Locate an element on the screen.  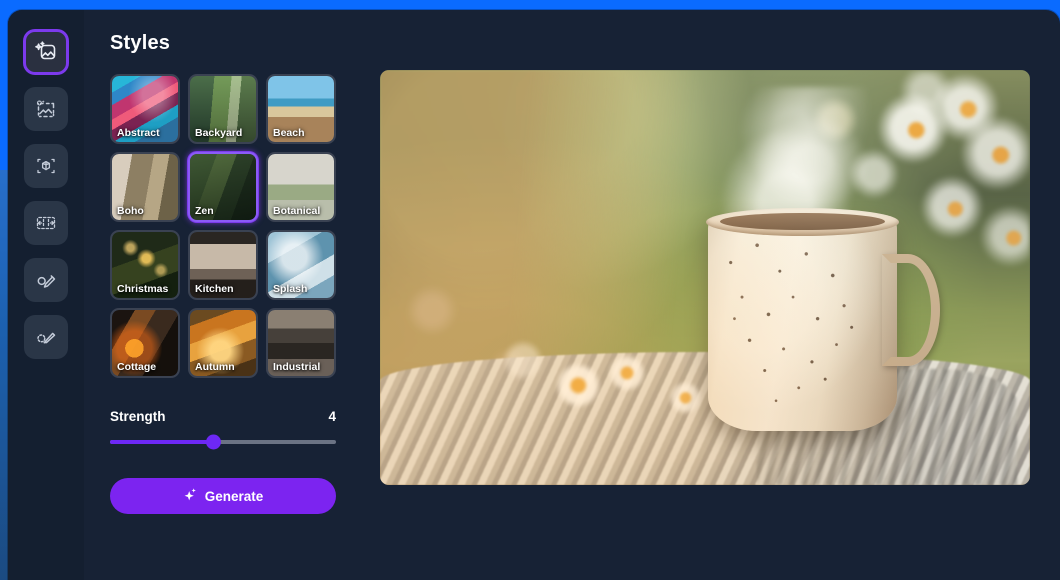
generate-button-label: Generate is located at coordinates (234, 496).